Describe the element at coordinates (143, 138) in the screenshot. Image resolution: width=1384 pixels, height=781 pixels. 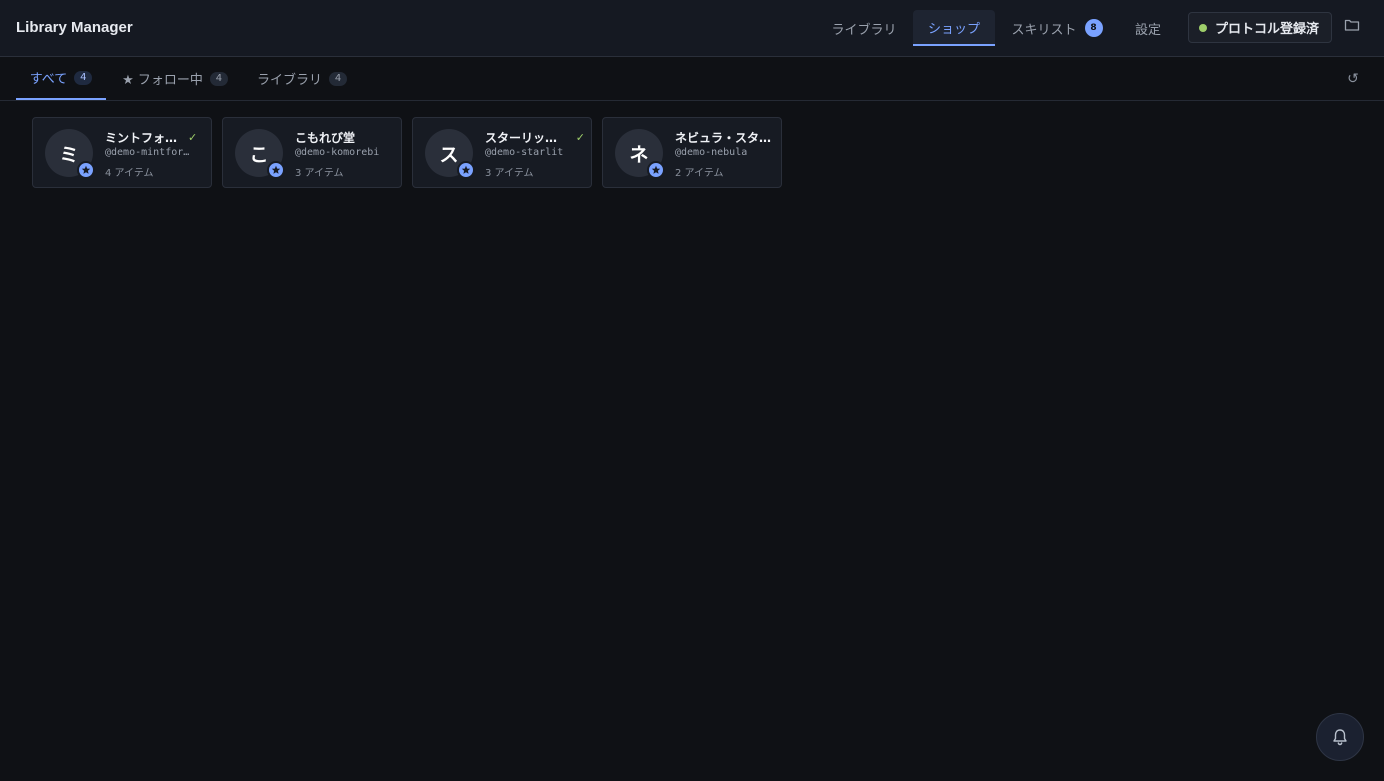
I see `shop-name: ミントフォージ` at that location.